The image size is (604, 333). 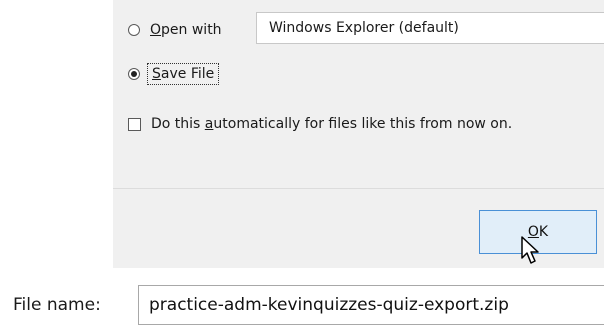 What do you see at coordinates (134, 30) in the screenshot?
I see `open-with-radio` at bounding box center [134, 30].